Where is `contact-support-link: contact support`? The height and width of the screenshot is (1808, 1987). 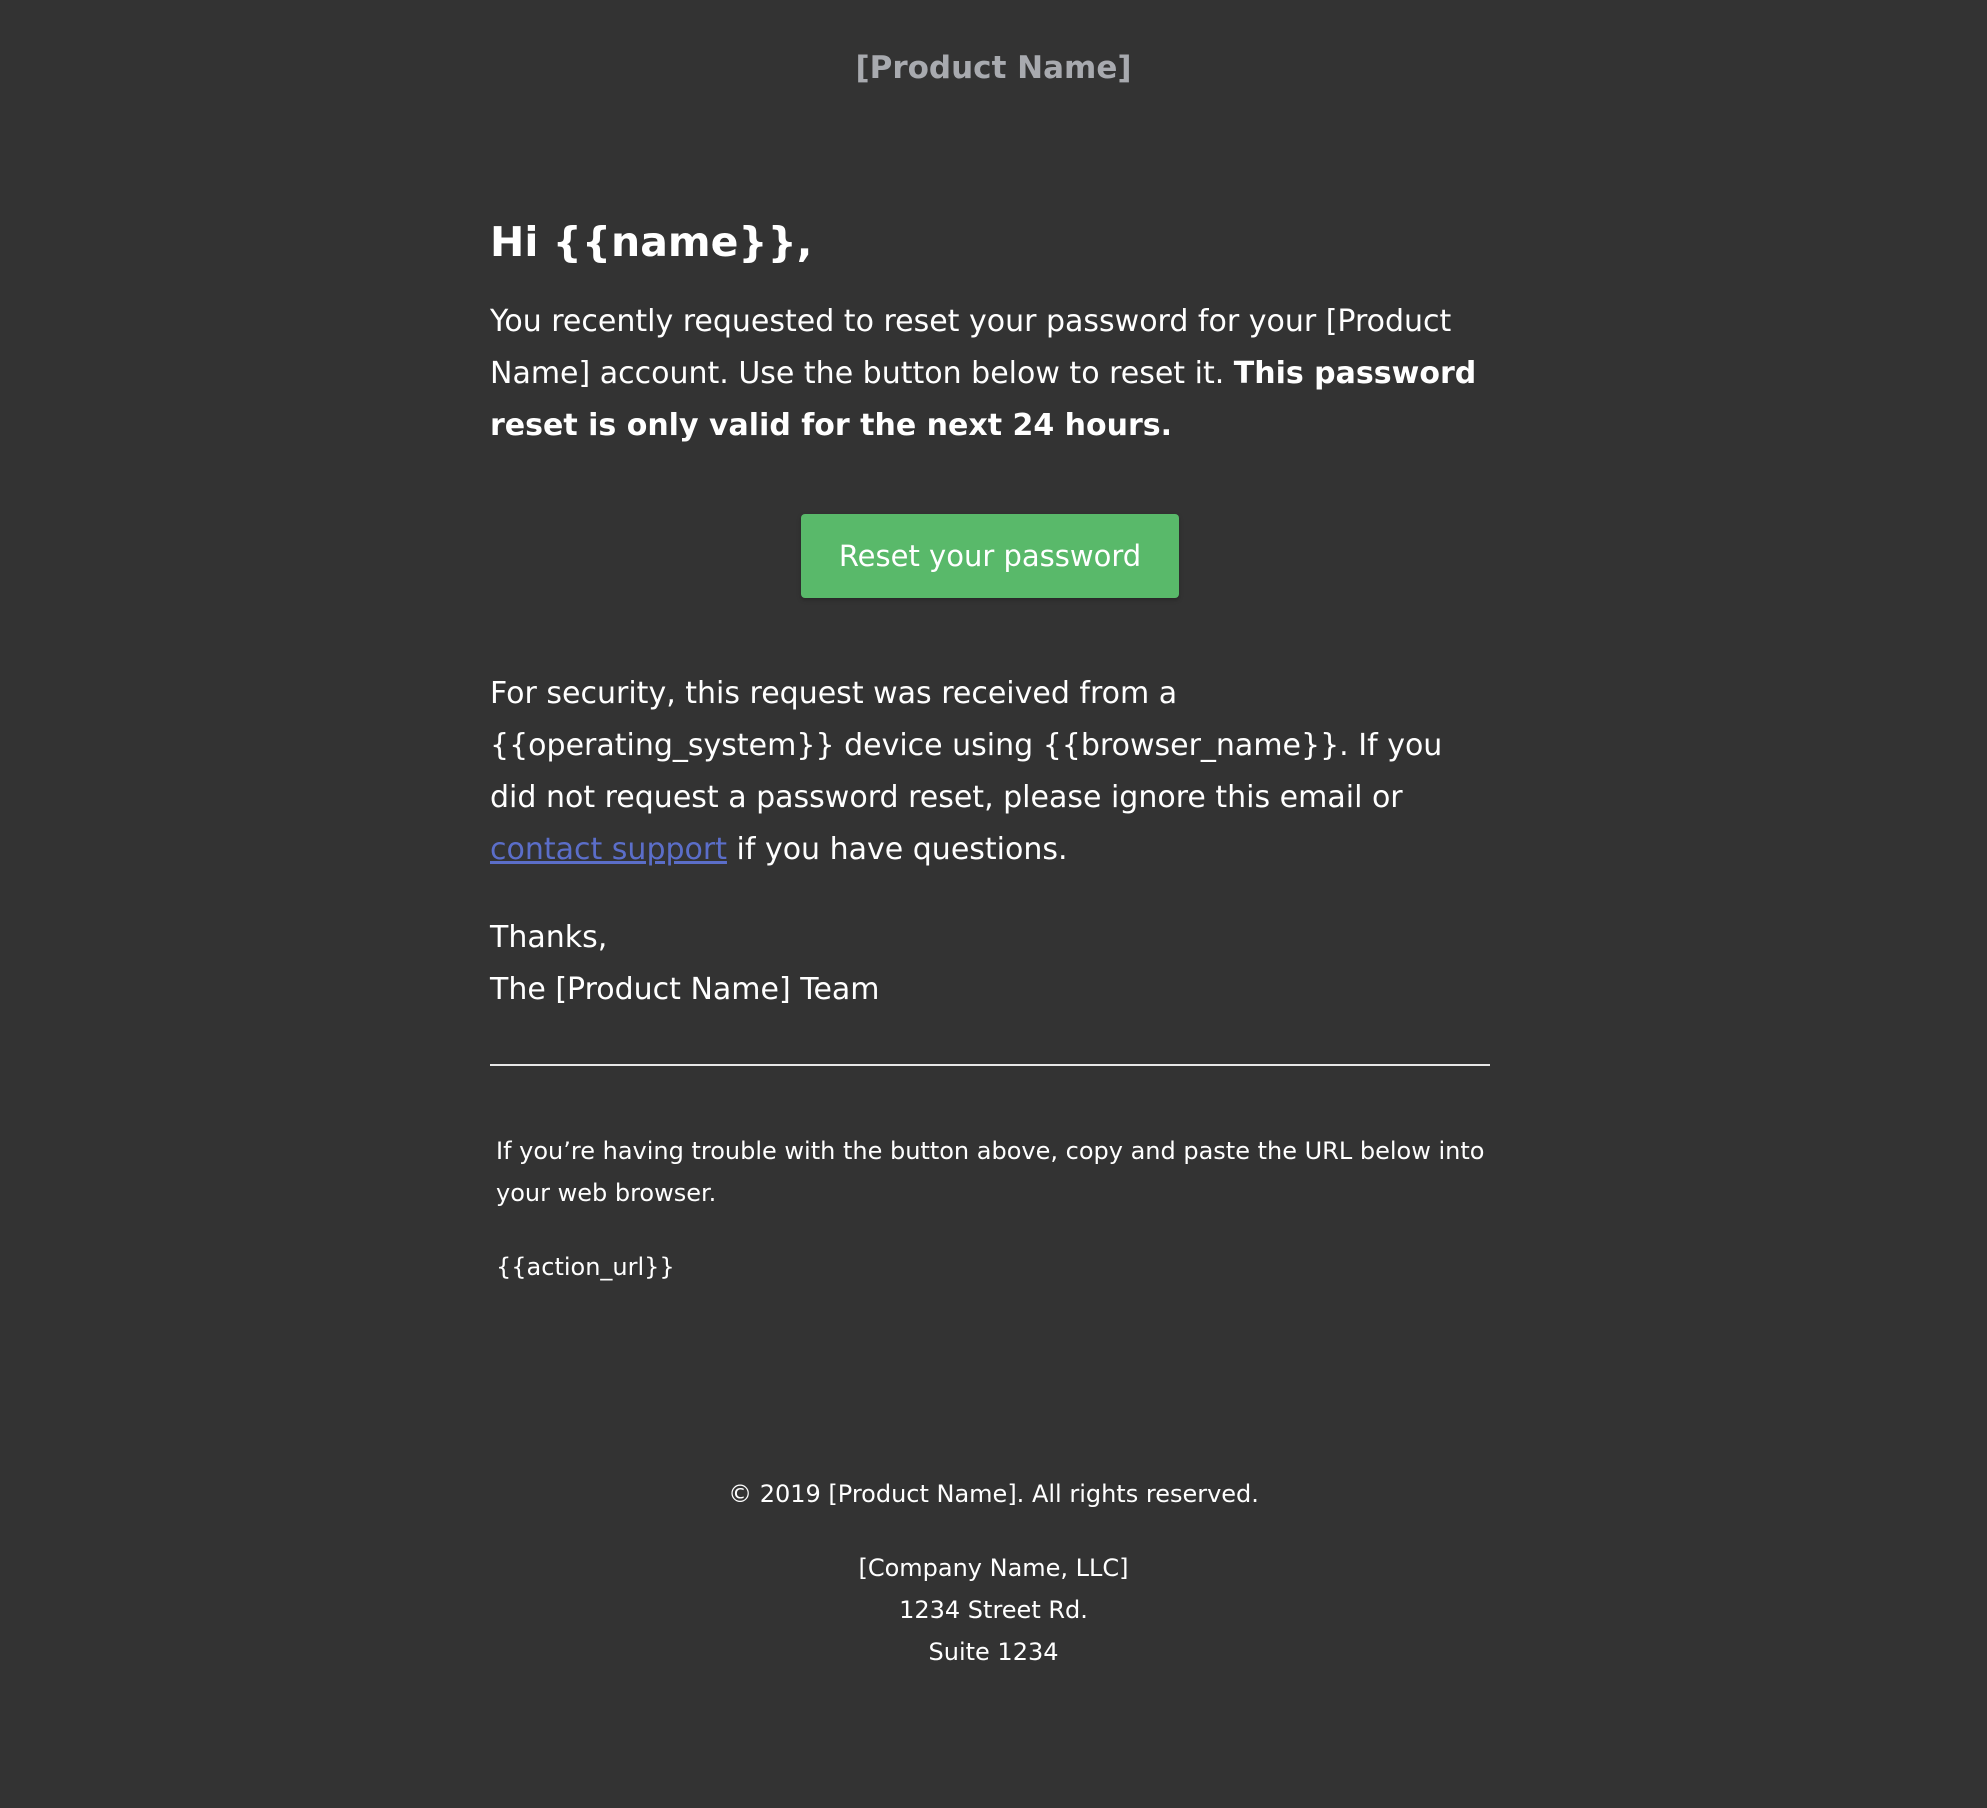 contact-support-link: contact support is located at coordinates (608, 849).